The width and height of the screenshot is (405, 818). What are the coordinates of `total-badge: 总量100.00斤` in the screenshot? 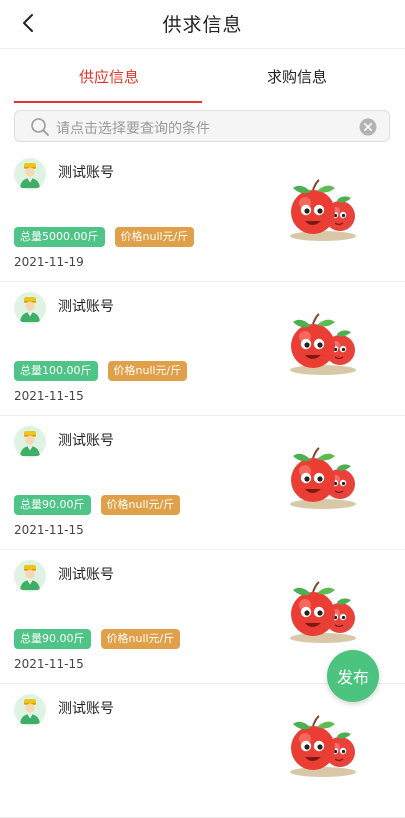 It's located at (56, 371).